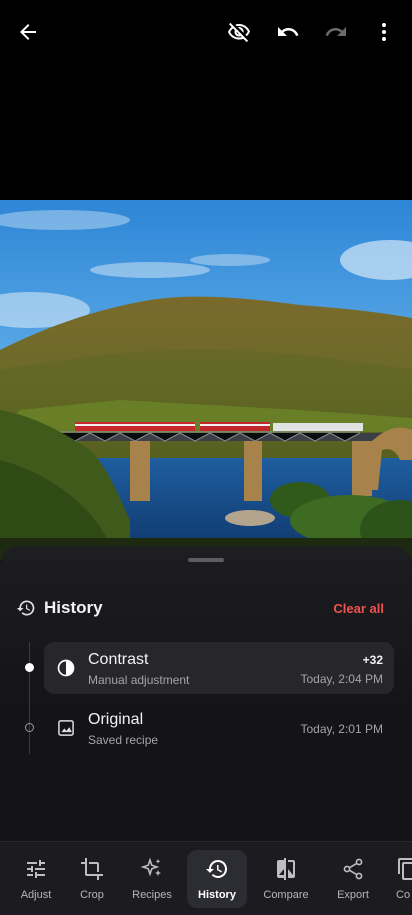 This screenshot has width=412, height=915. I want to click on more-vert-icon, so click(384, 32).